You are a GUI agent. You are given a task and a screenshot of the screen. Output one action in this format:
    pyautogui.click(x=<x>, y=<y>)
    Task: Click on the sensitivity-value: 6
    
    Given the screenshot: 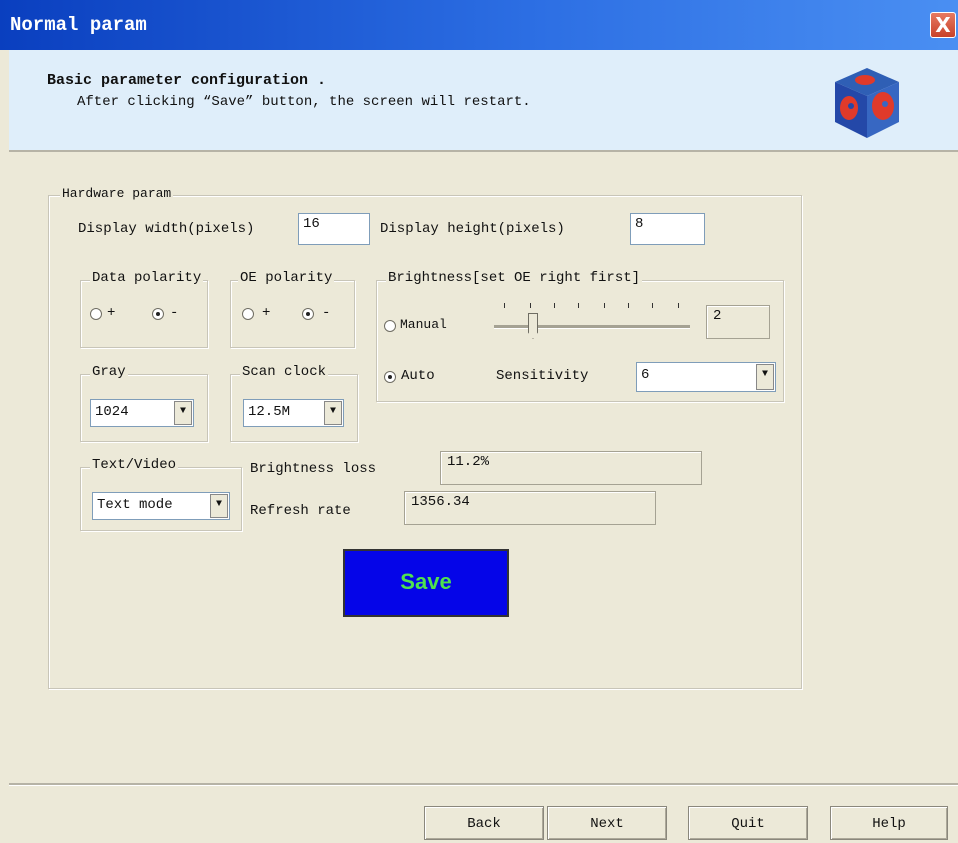 What is the action you would take?
    pyautogui.click(x=645, y=375)
    